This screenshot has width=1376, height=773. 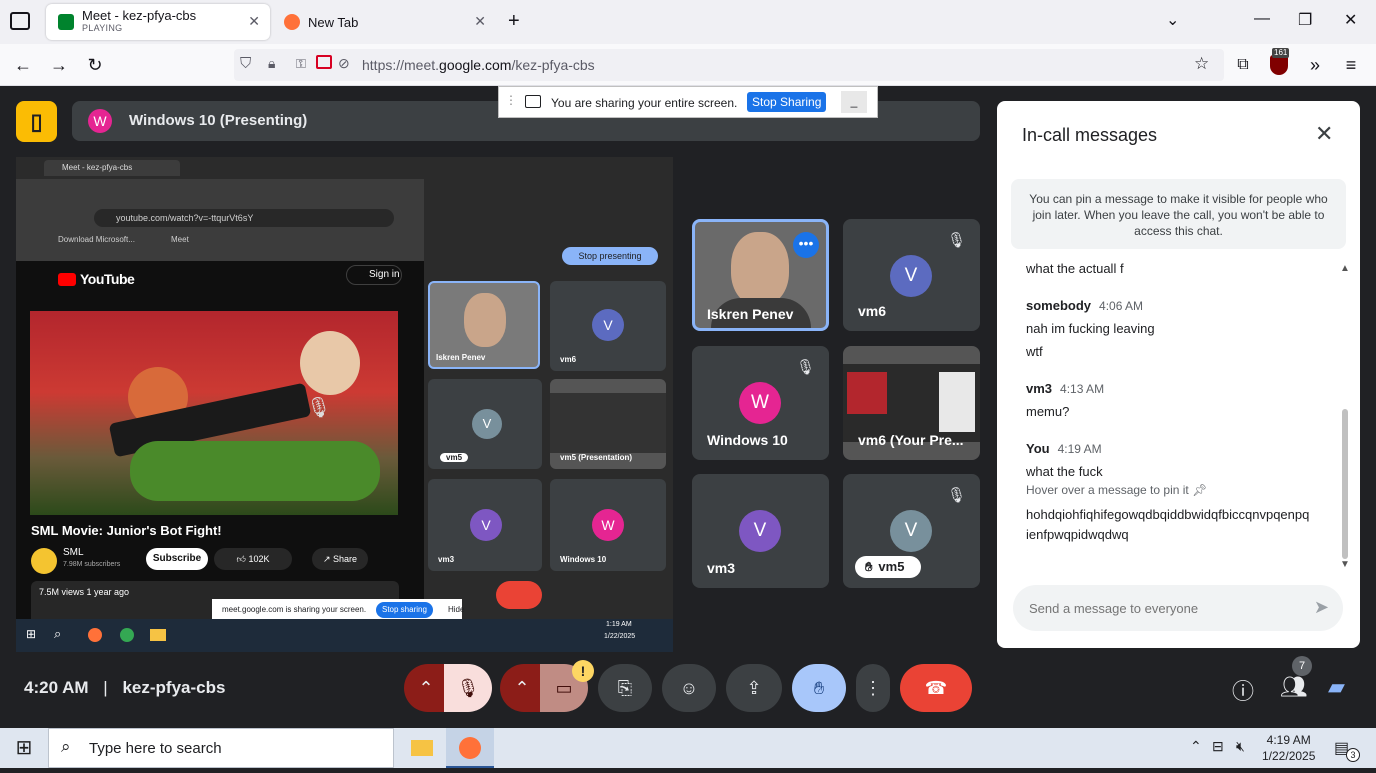 What do you see at coordinates (1345, 268) in the screenshot?
I see `scroll-up-icon: ▲` at bounding box center [1345, 268].